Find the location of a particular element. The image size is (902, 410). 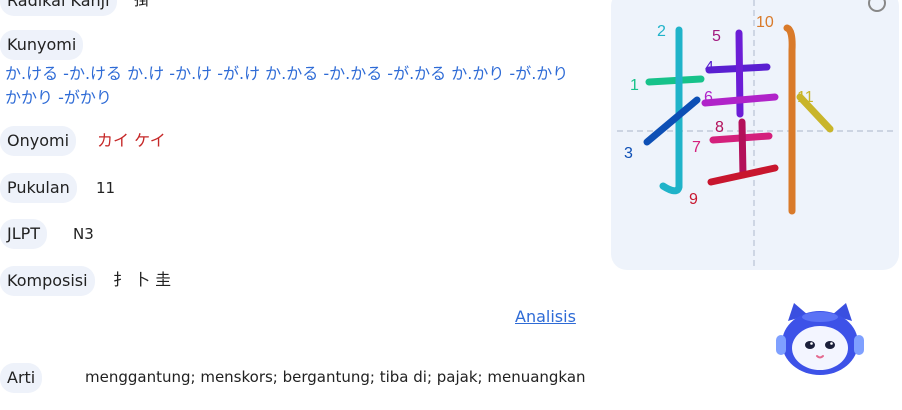

onyomi-label: Onyomi is located at coordinates (38, 141).